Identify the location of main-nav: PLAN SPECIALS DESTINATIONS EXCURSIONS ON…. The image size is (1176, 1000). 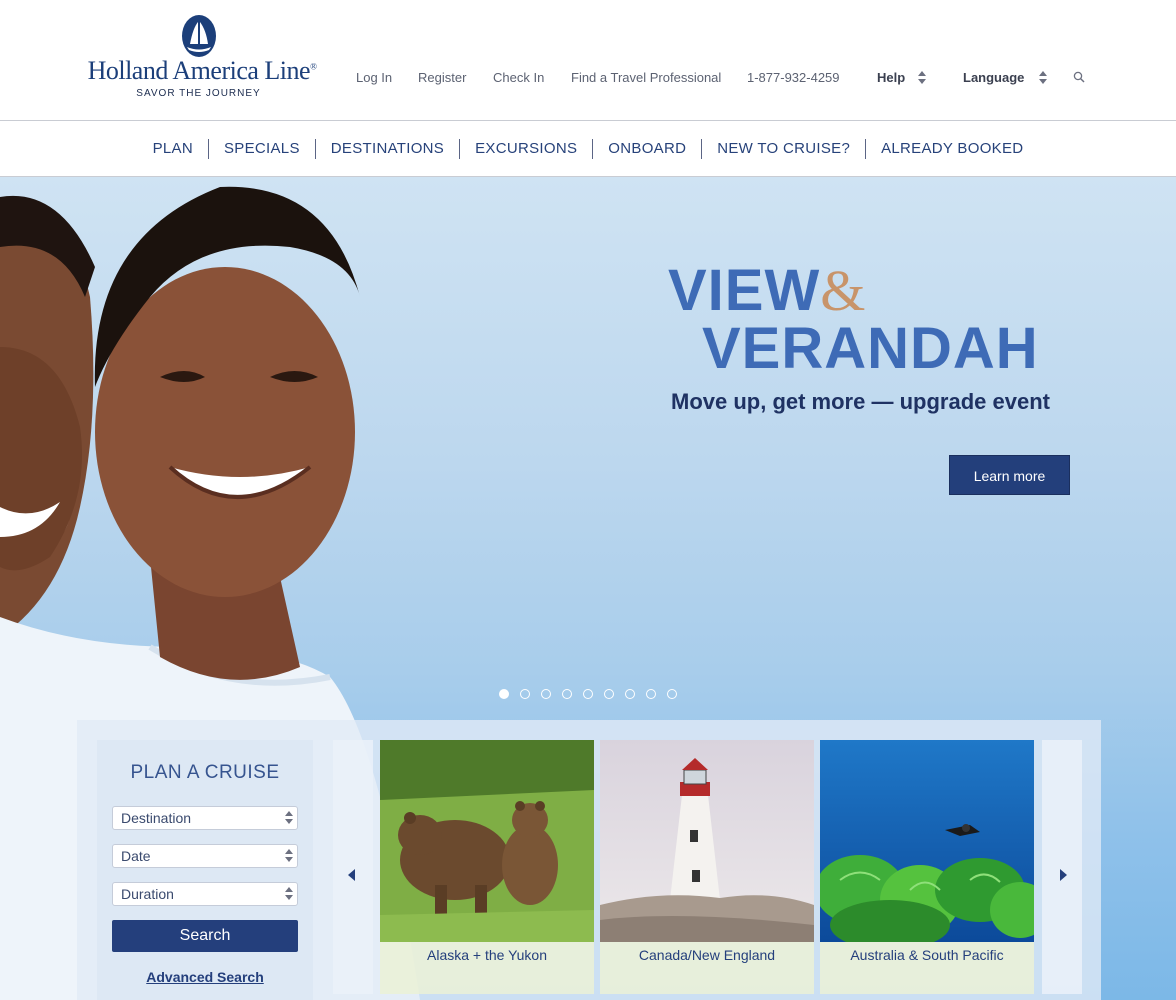
(588, 149).